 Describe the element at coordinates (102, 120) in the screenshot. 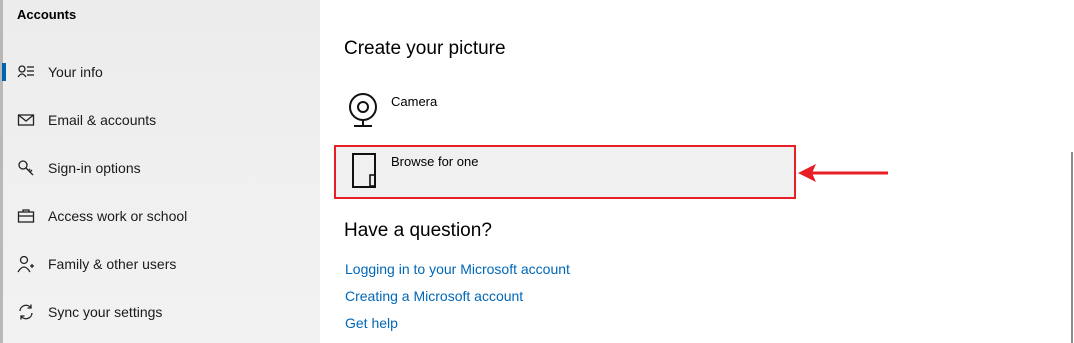

I see `sidebar-item-label: Email & accounts` at that location.